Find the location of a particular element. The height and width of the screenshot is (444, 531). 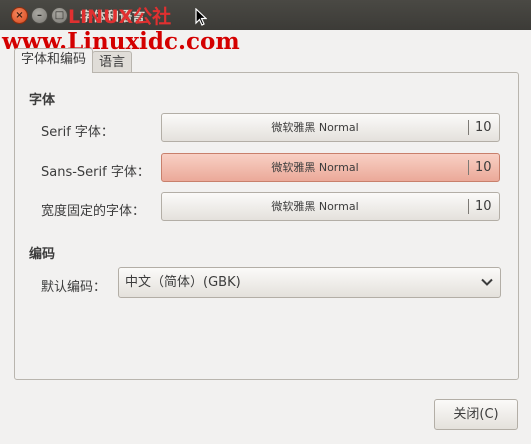

sans-serif-font-size: 10 is located at coordinates (483, 167).